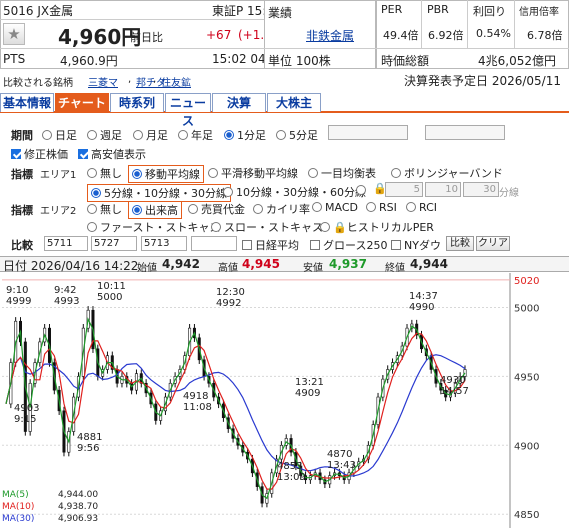  What do you see at coordinates (416, 245) in the screenshot?
I see `nydow-check: NYダウ` at bounding box center [416, 245].